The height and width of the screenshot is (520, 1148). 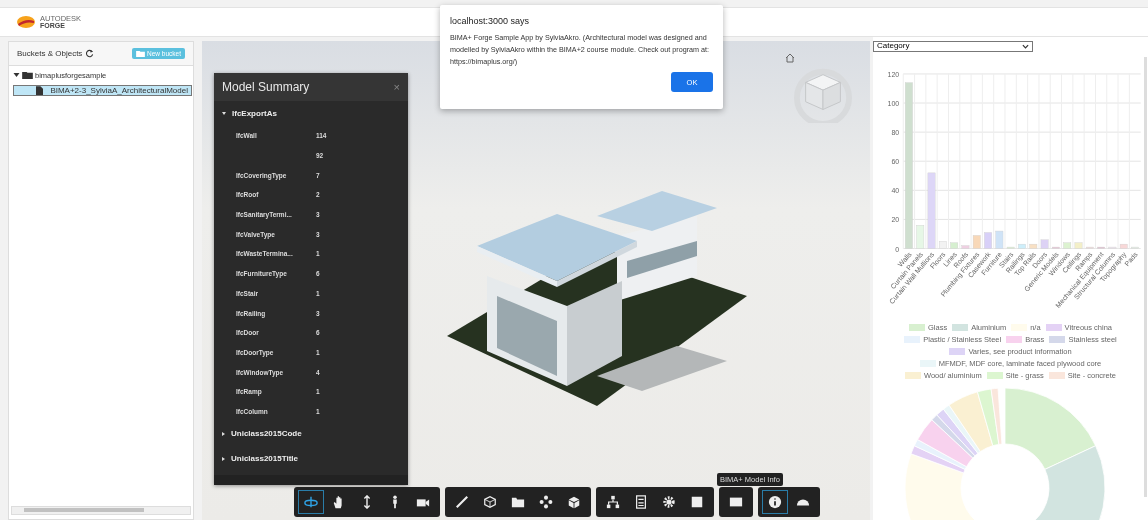 I want to click on section-header: Uniclass2015Title, so click(x=311, y=459).